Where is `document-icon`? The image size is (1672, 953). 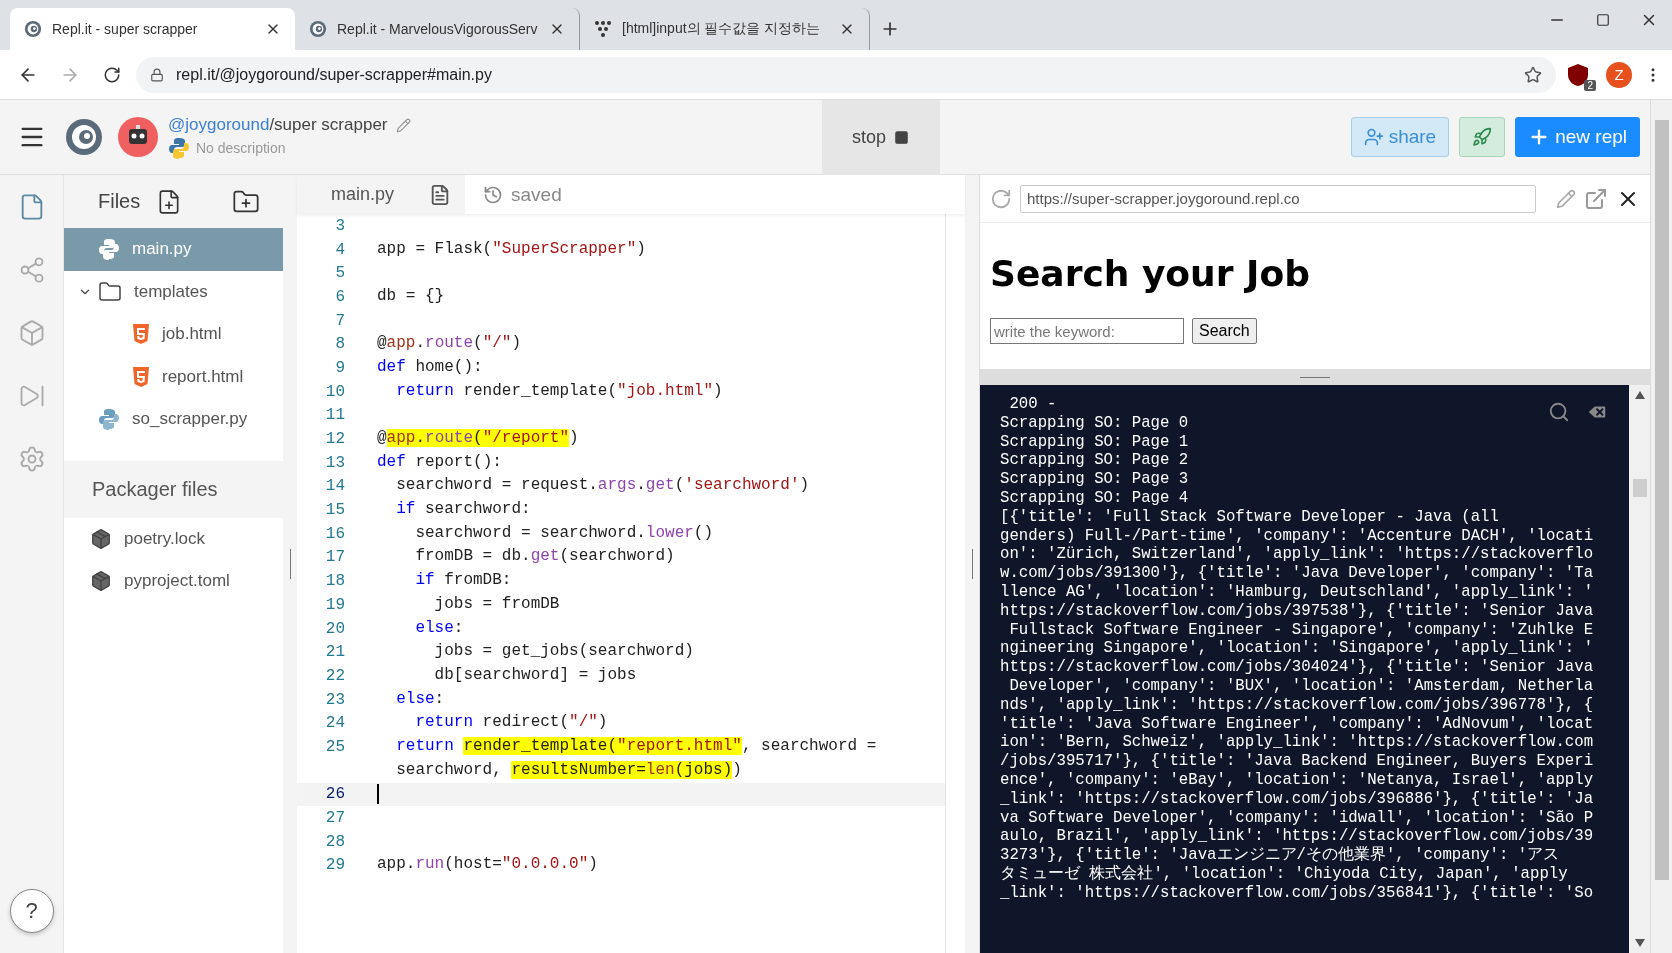
document-icon is located at coordinates (440, 194).